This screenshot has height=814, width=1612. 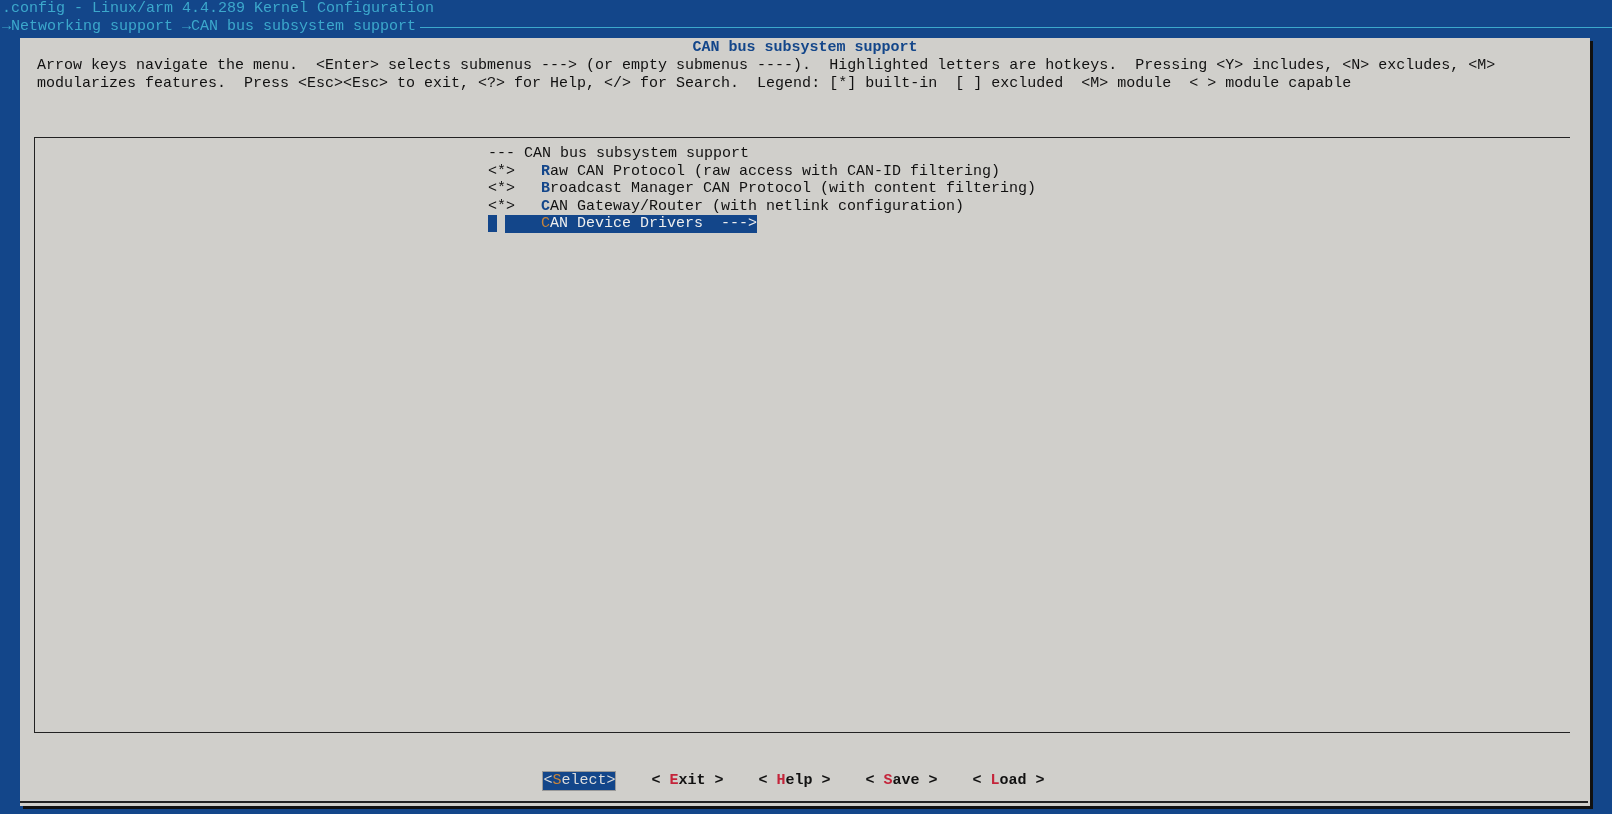 I want to click on dialog-button: < Help >, so click(x=794, y=781).